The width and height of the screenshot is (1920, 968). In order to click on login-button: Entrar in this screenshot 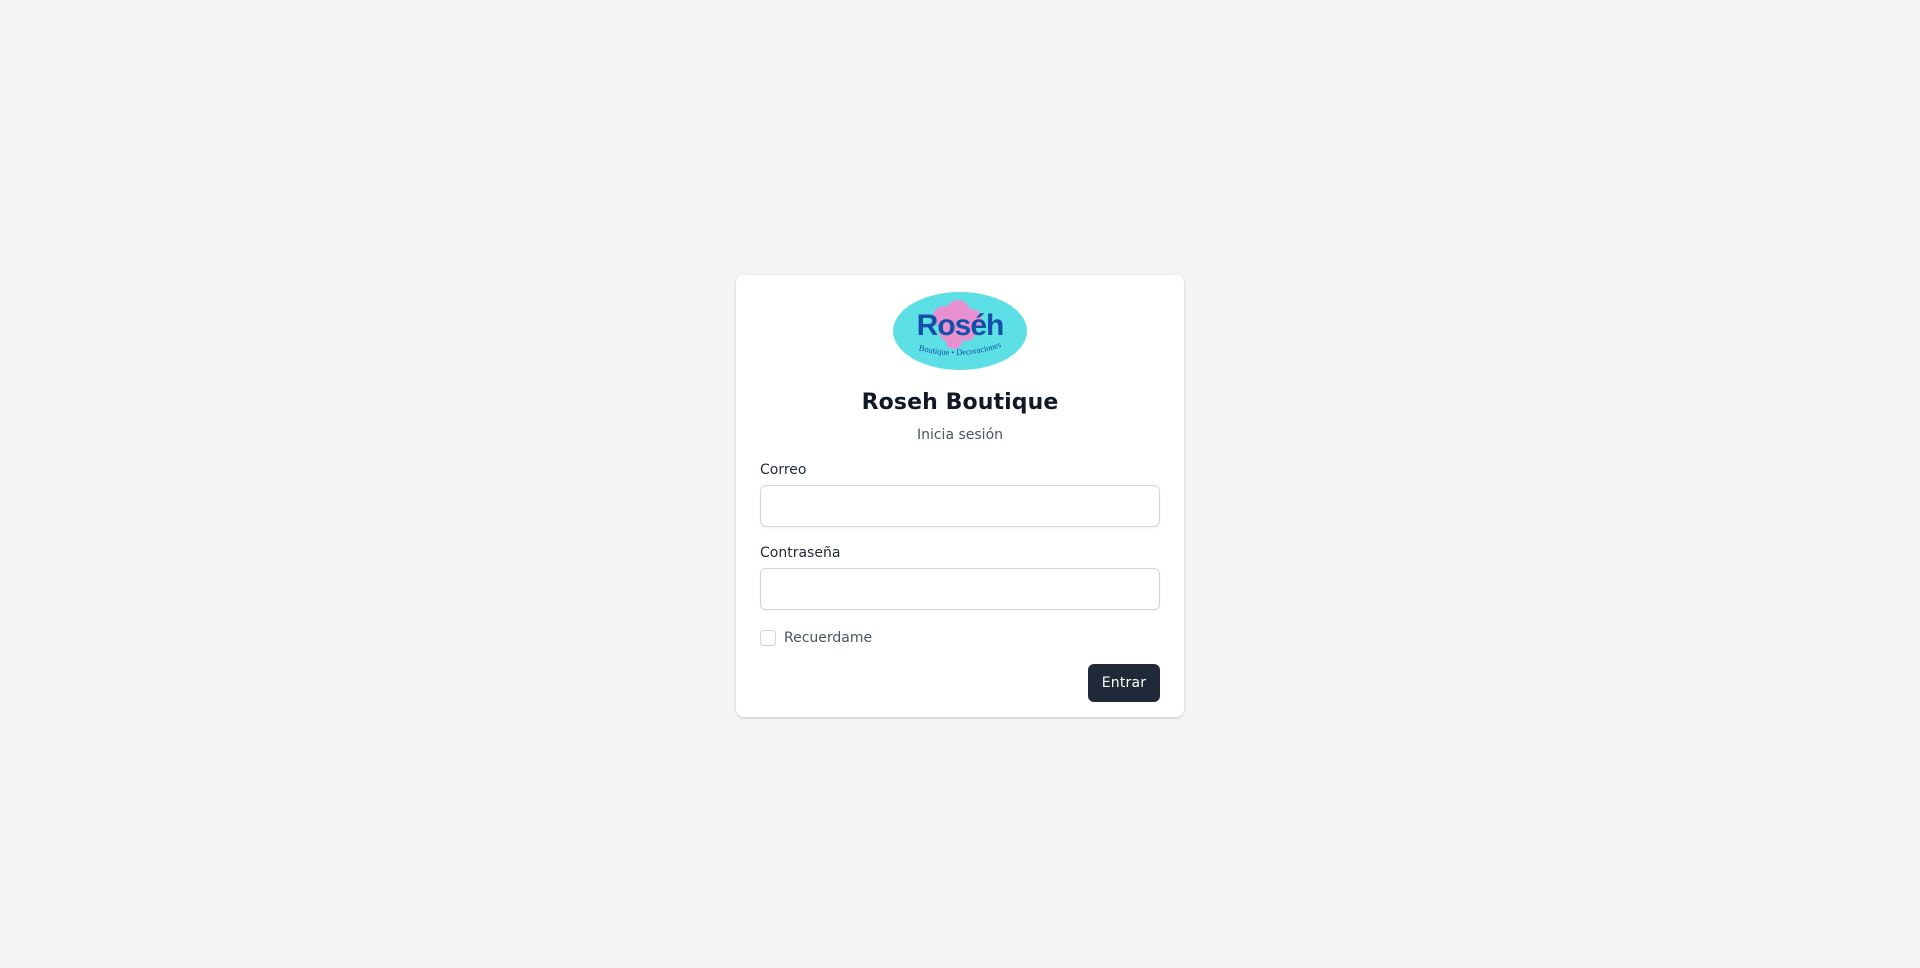, I will do `click(1124, 683)`.